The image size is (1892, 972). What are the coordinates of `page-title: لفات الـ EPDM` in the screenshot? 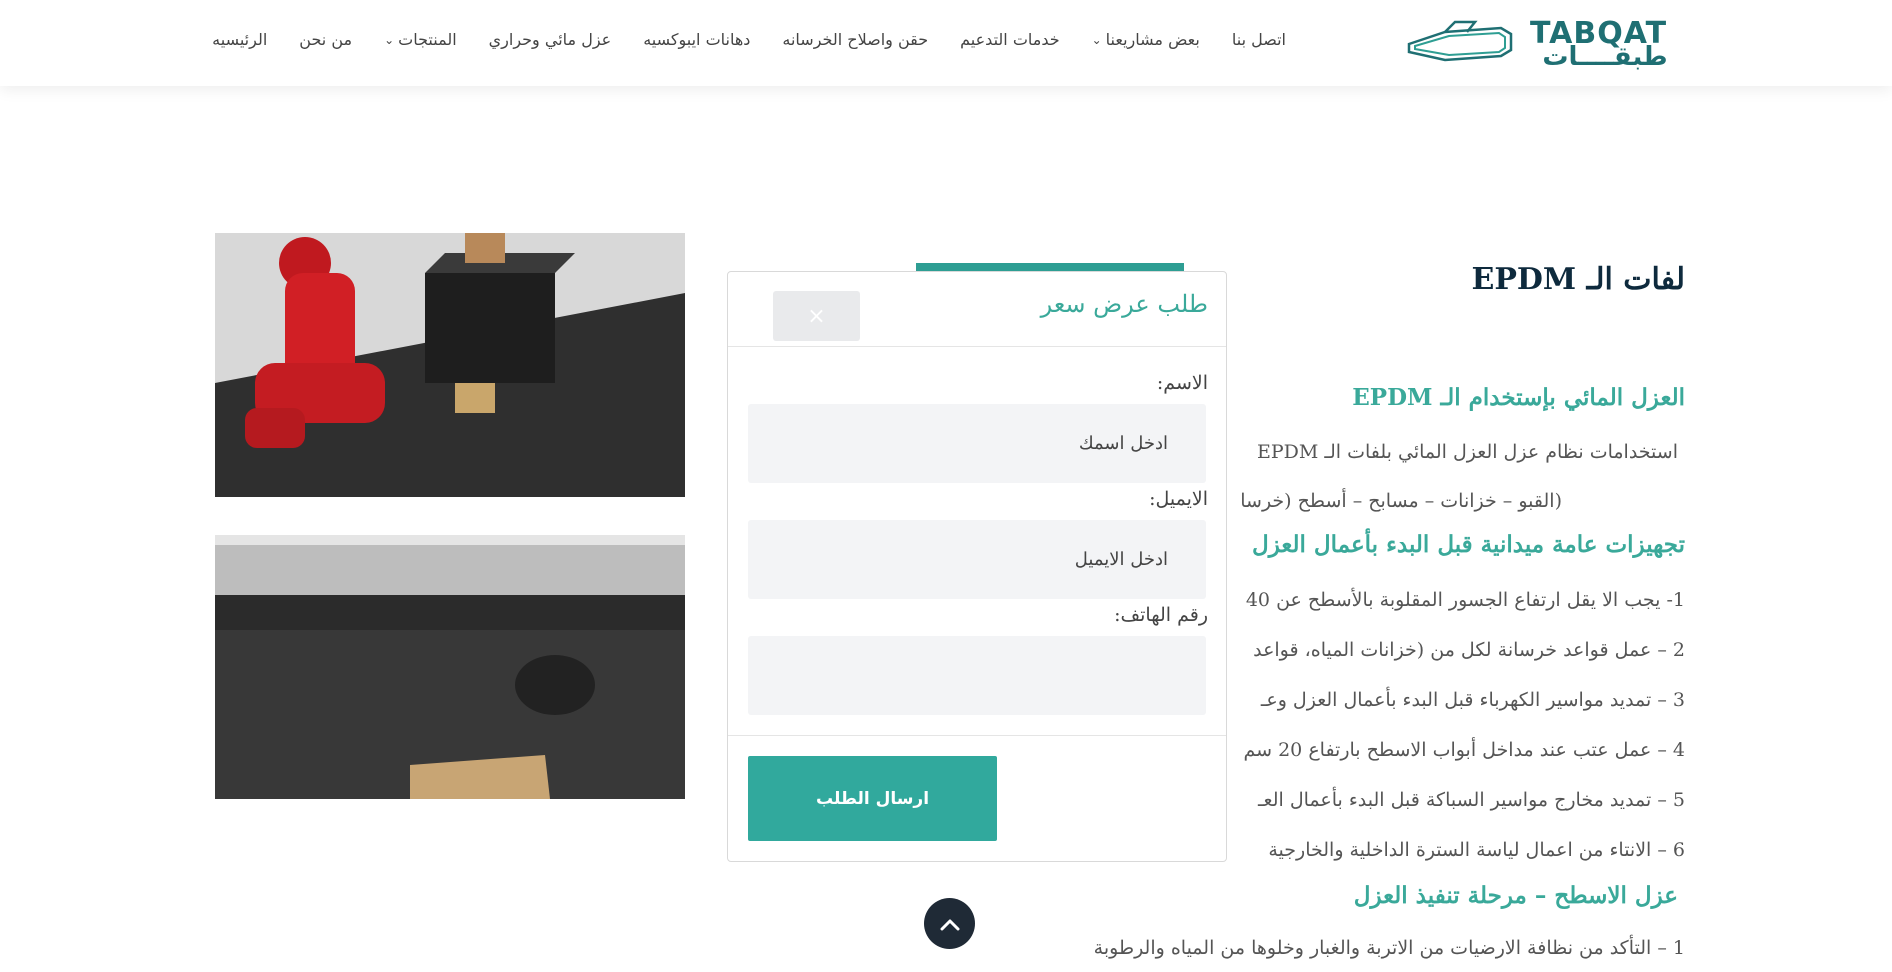 It's located at (1578, 279).